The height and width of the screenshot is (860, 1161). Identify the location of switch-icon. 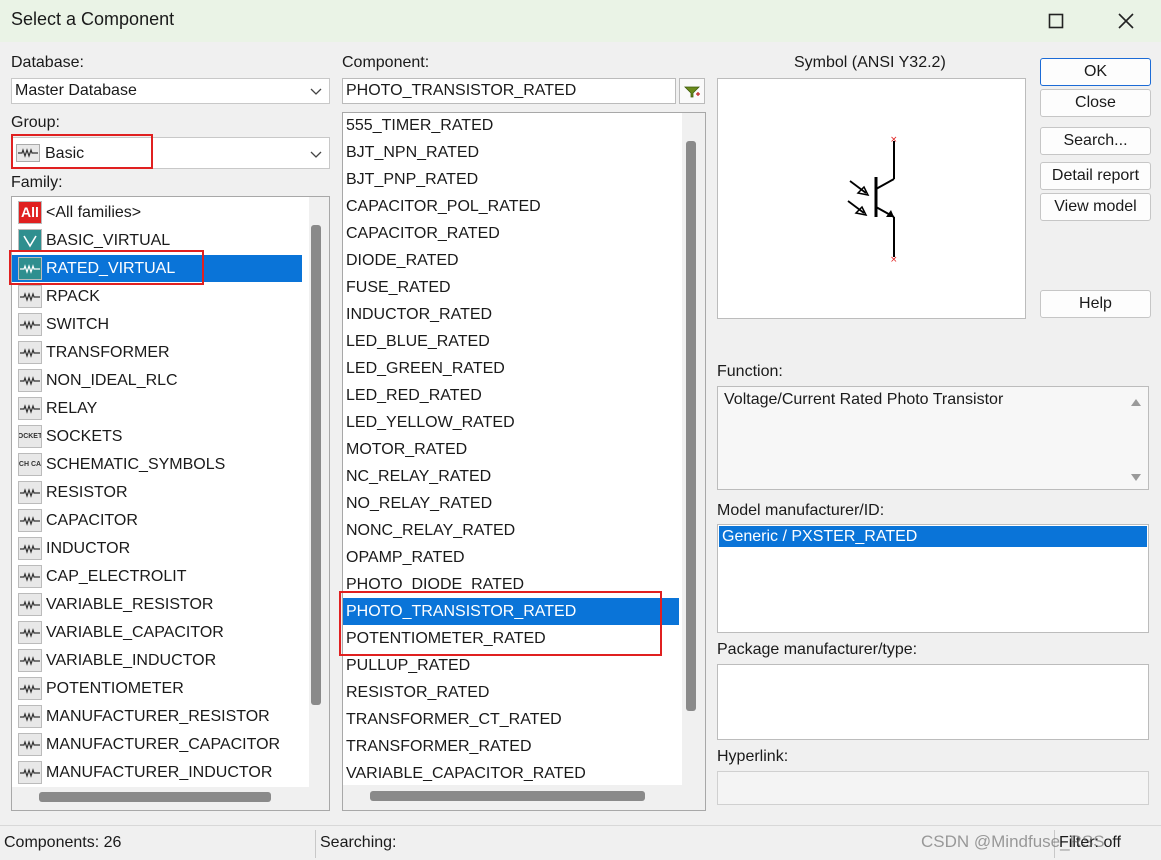
(30, 324).